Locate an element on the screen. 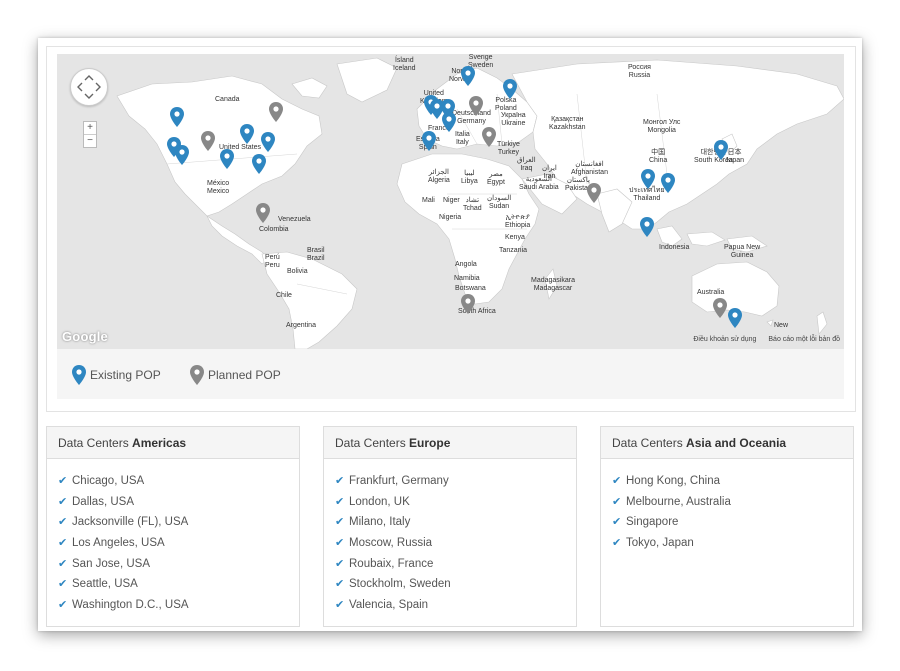  map-label-native: Indonesia is located at coordinates (674, 247).